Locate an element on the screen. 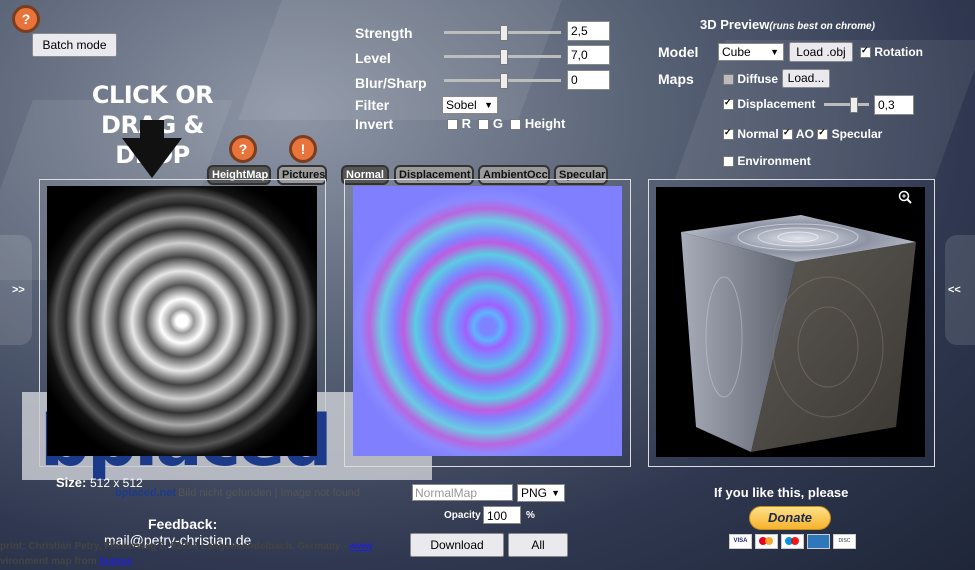  invert-options: R G Height is located at coordinates (506, 123).